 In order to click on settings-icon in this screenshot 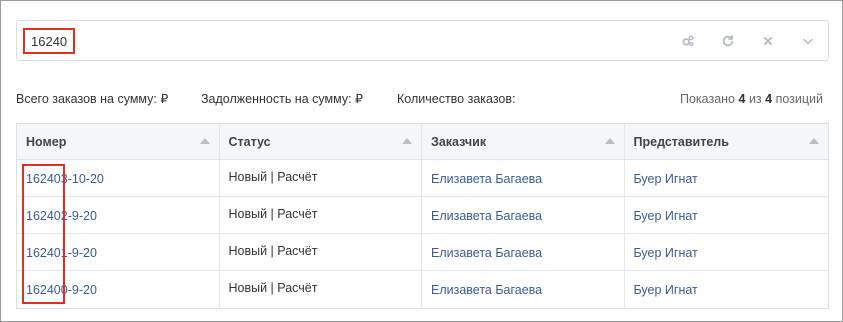, I will do `click(688, 41)`.